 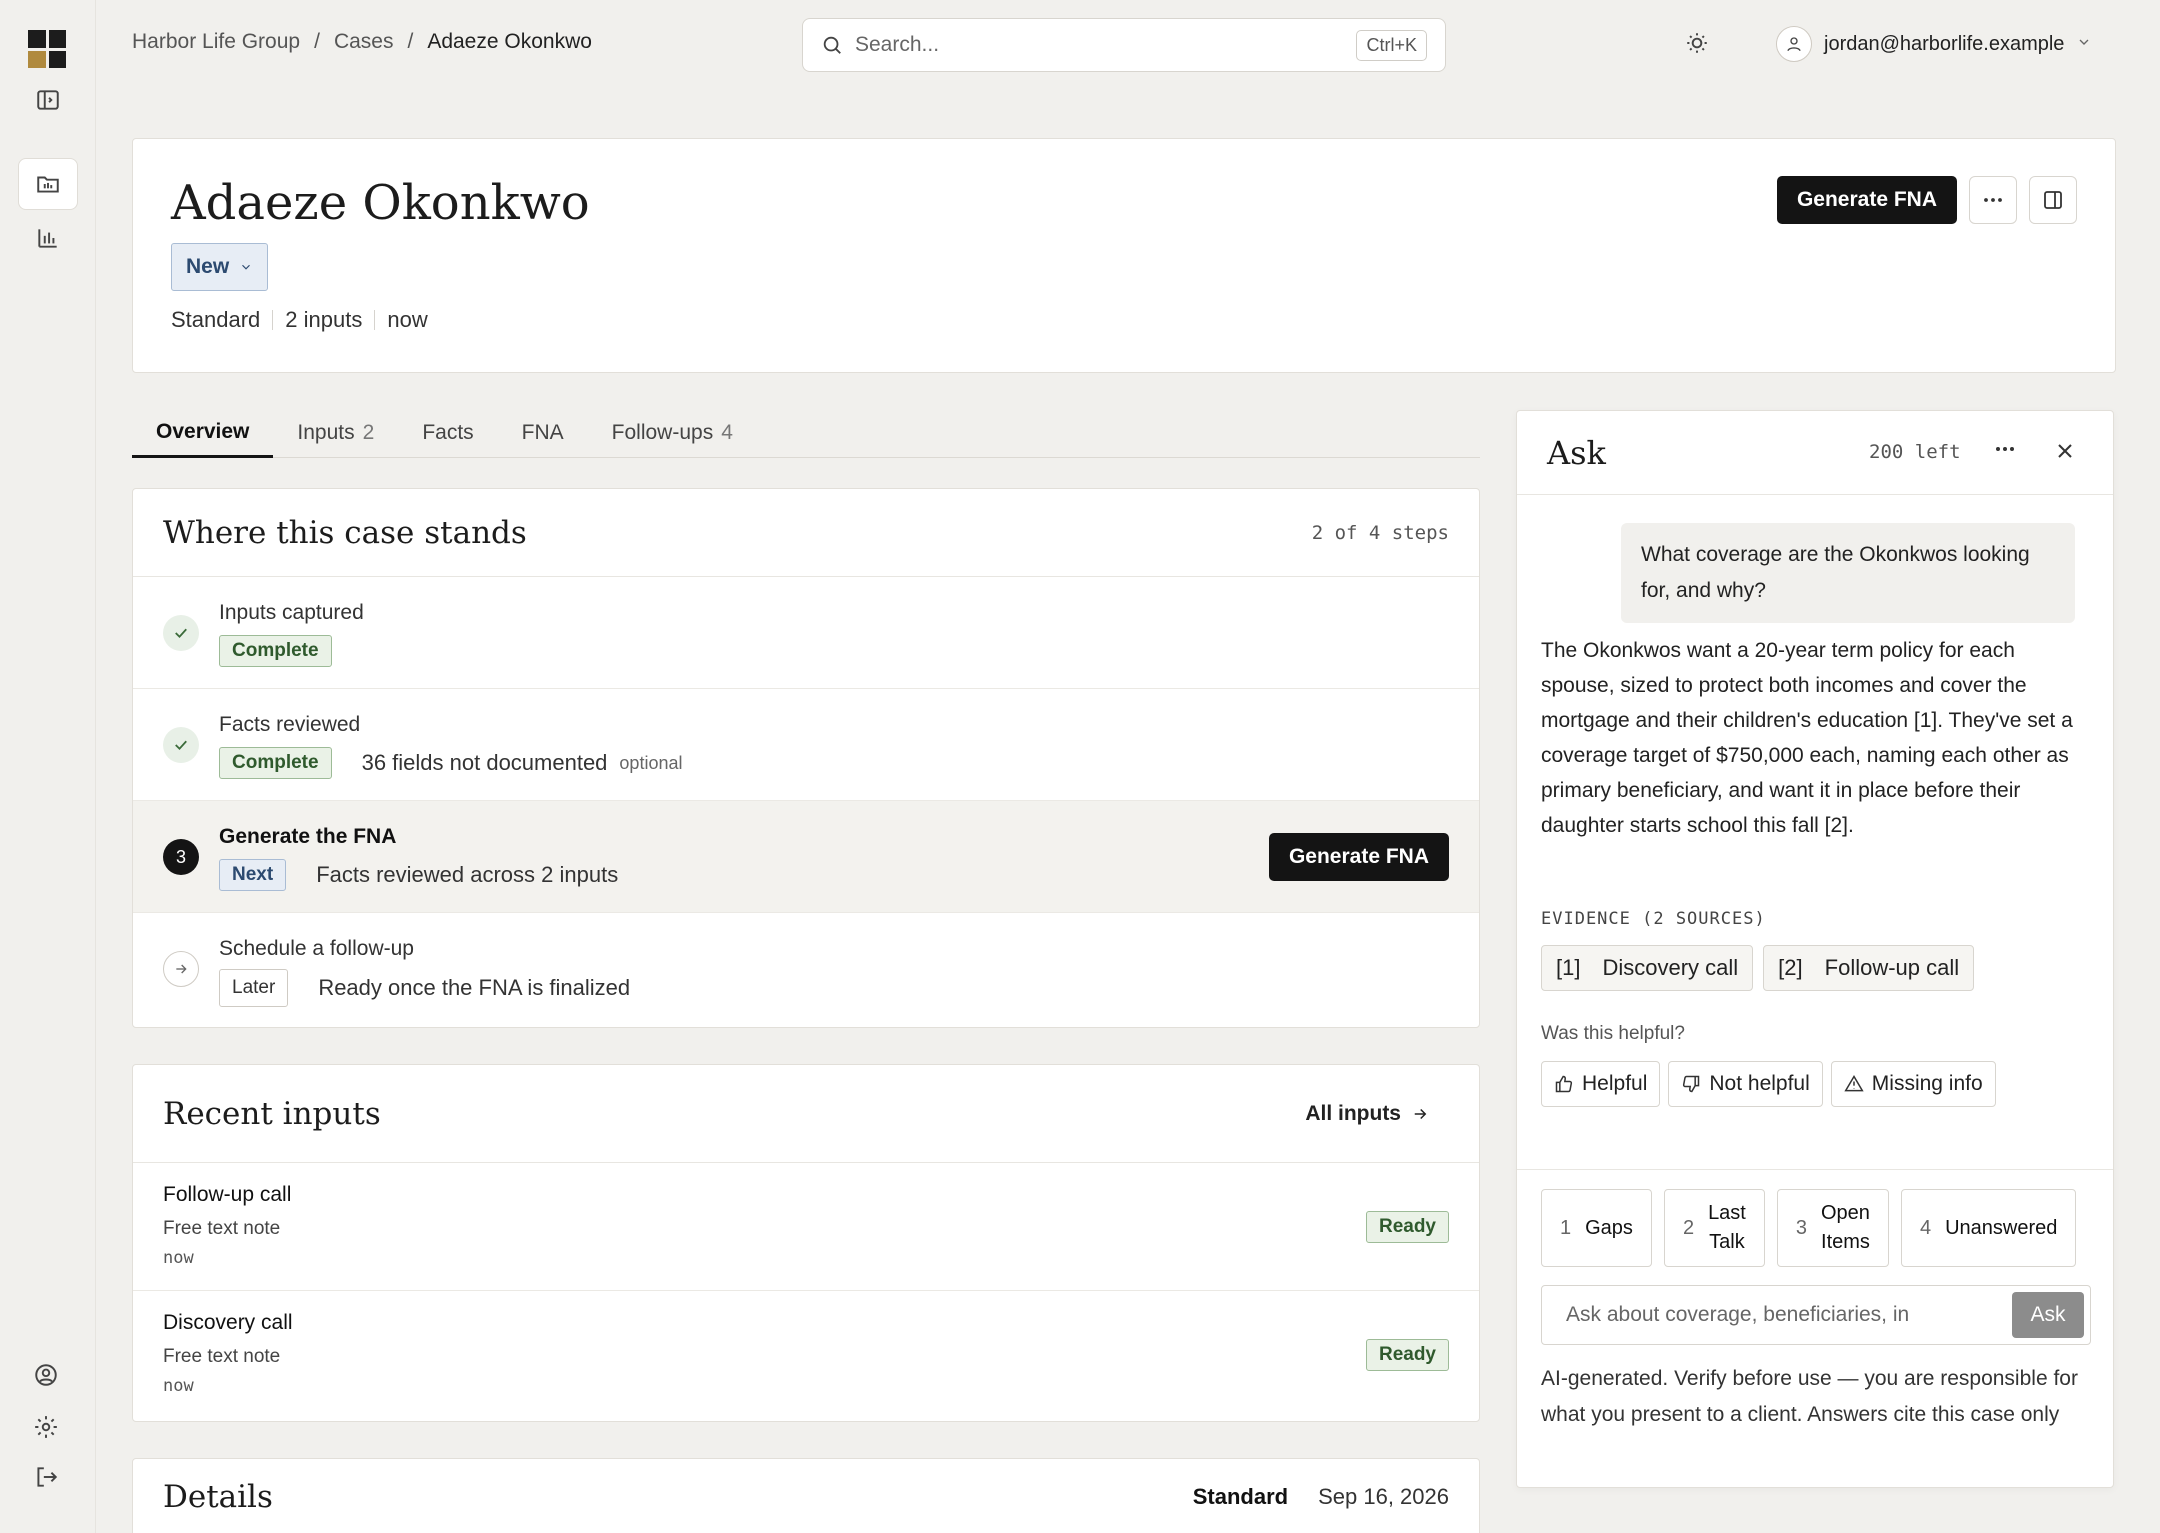 I want to click on warning-icon, so click(x=1854, y=1083).